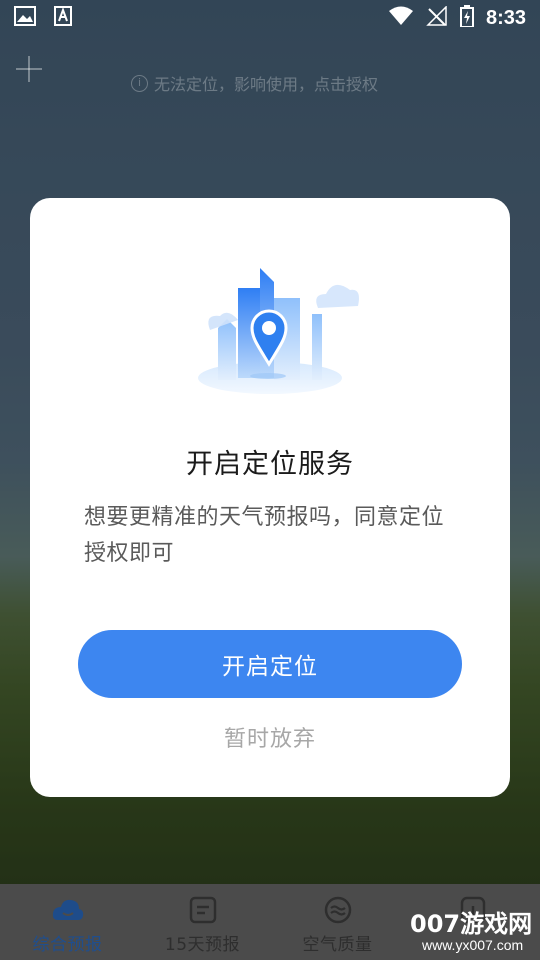 Image resolution: width=540 pixels, height=960 pixels. What do you see at coordinates (202, 945) in the screenshot?
I see `nav-label-15-day-forecast: 15天预报` at bounding box center [202, 945].